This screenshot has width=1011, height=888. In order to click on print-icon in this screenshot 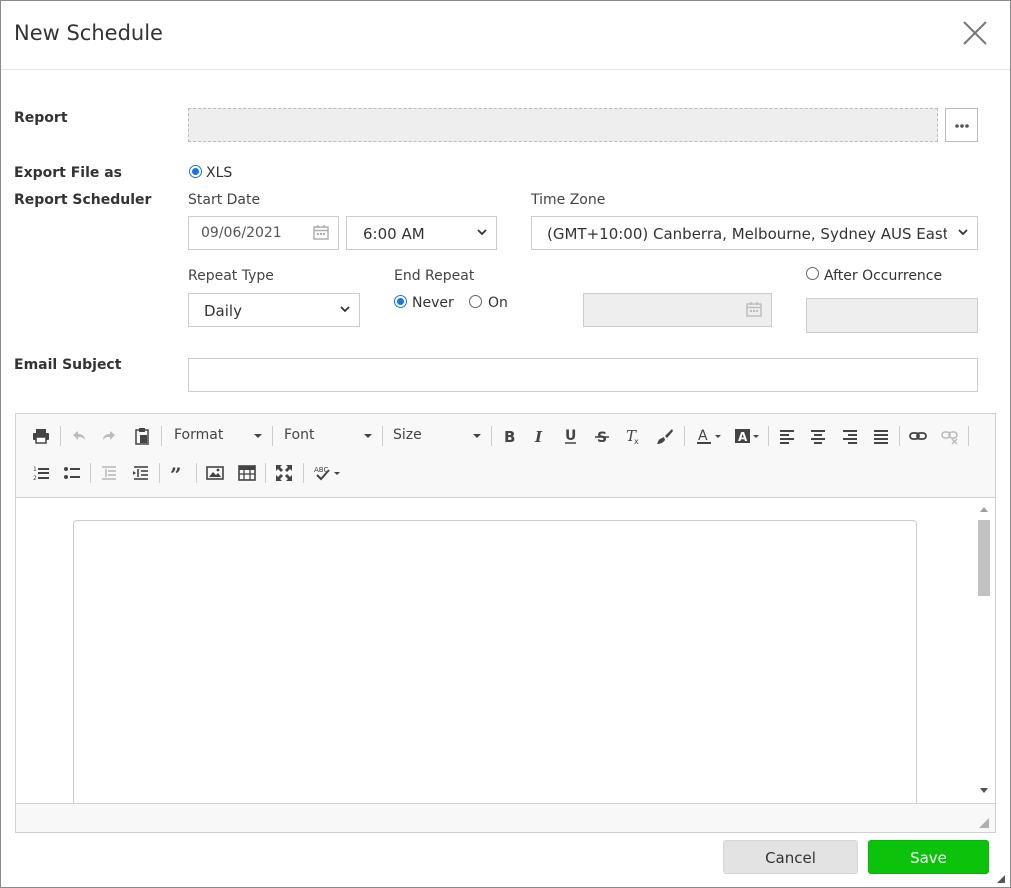, I will do `click(41, 436)`.